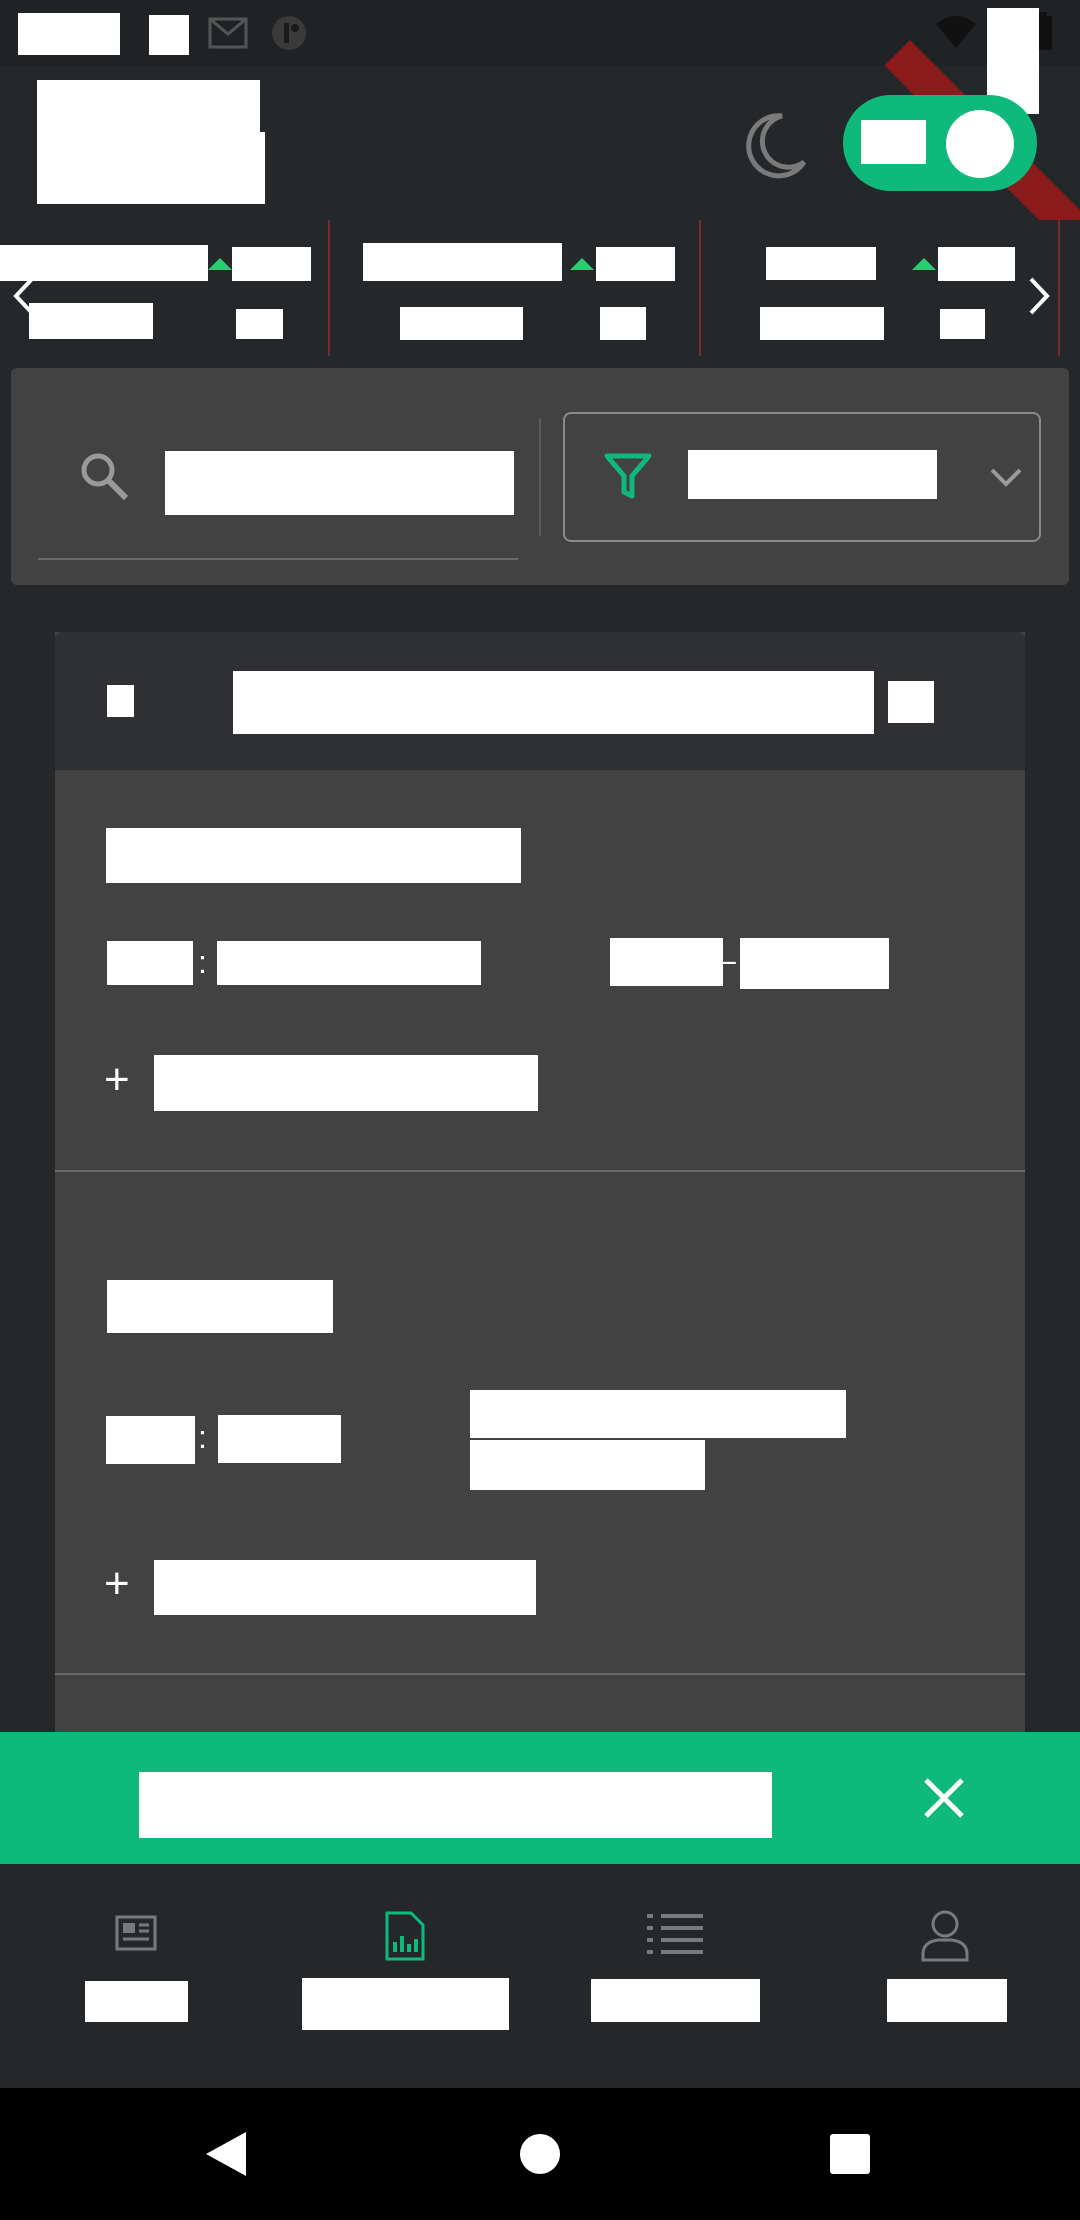 The image size is (1080, 2220). What do you see at coordinates (850, 2154) in the screenshot?
I see `recents-icon` at bounding box center [850, 2154].